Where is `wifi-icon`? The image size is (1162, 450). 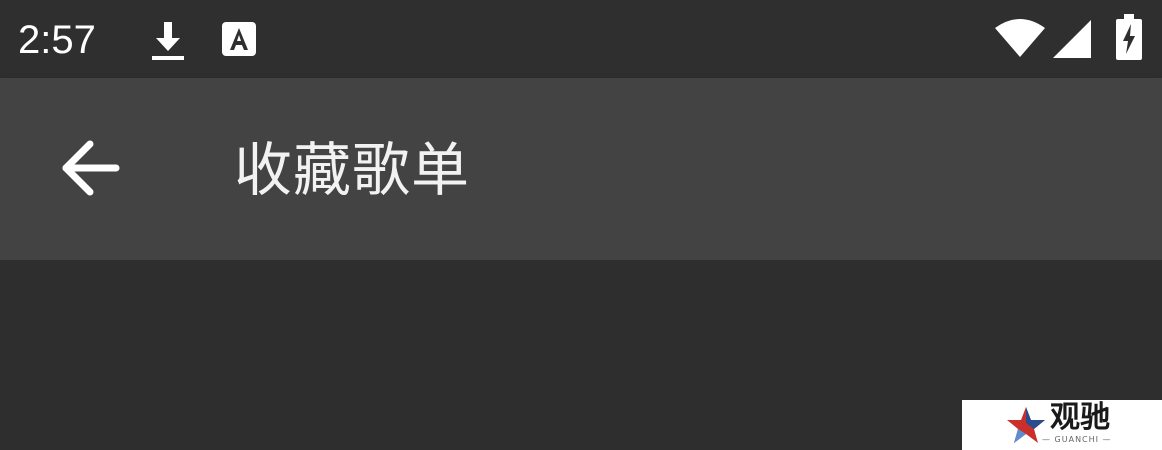
wifi-icon is located at coordinates (1020, 38).